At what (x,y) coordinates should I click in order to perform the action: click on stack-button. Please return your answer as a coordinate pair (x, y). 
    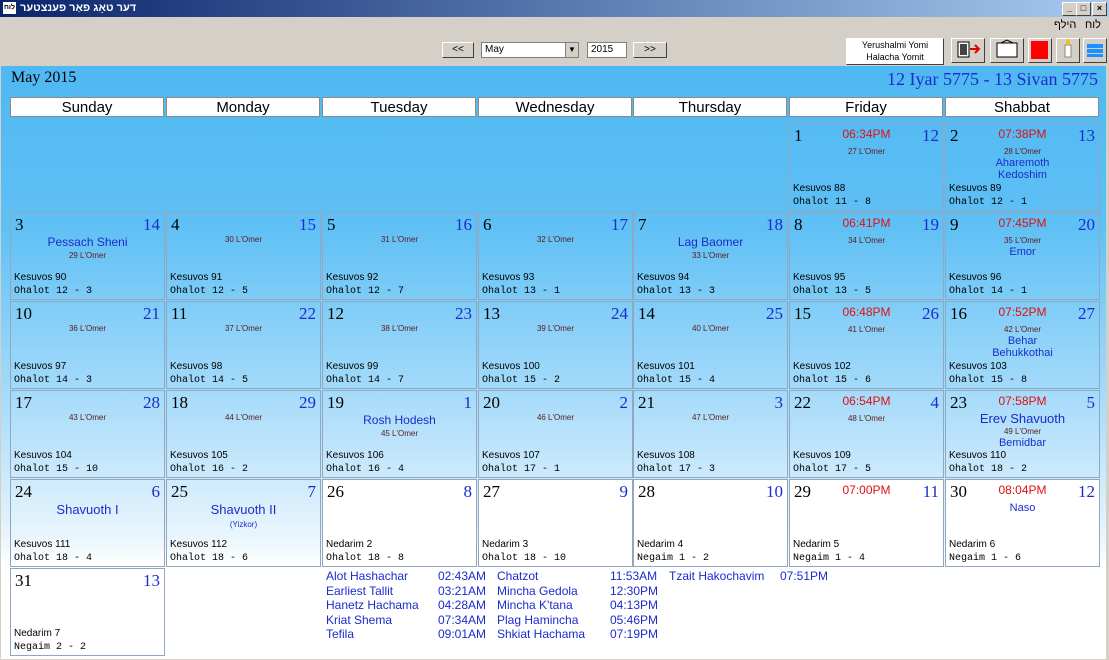
    Looking at the image, I should click on (1095, 50).